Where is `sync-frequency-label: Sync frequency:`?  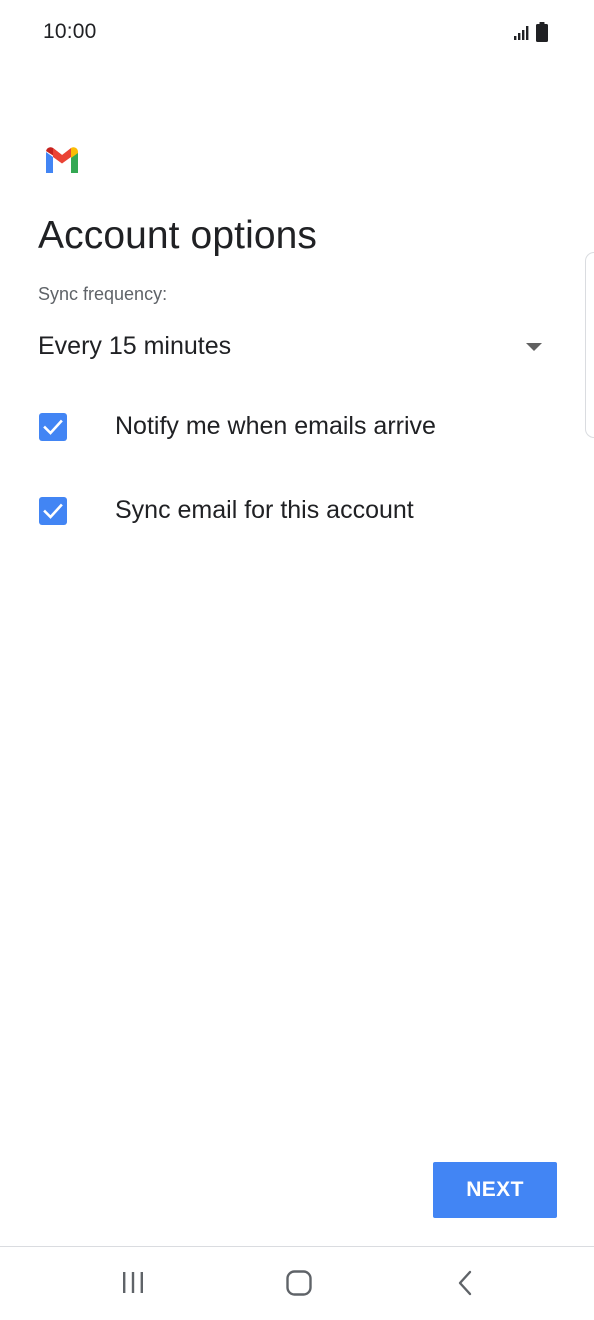
sync-frequency-label: Sync frequency: is located at coordinates (103, 294).